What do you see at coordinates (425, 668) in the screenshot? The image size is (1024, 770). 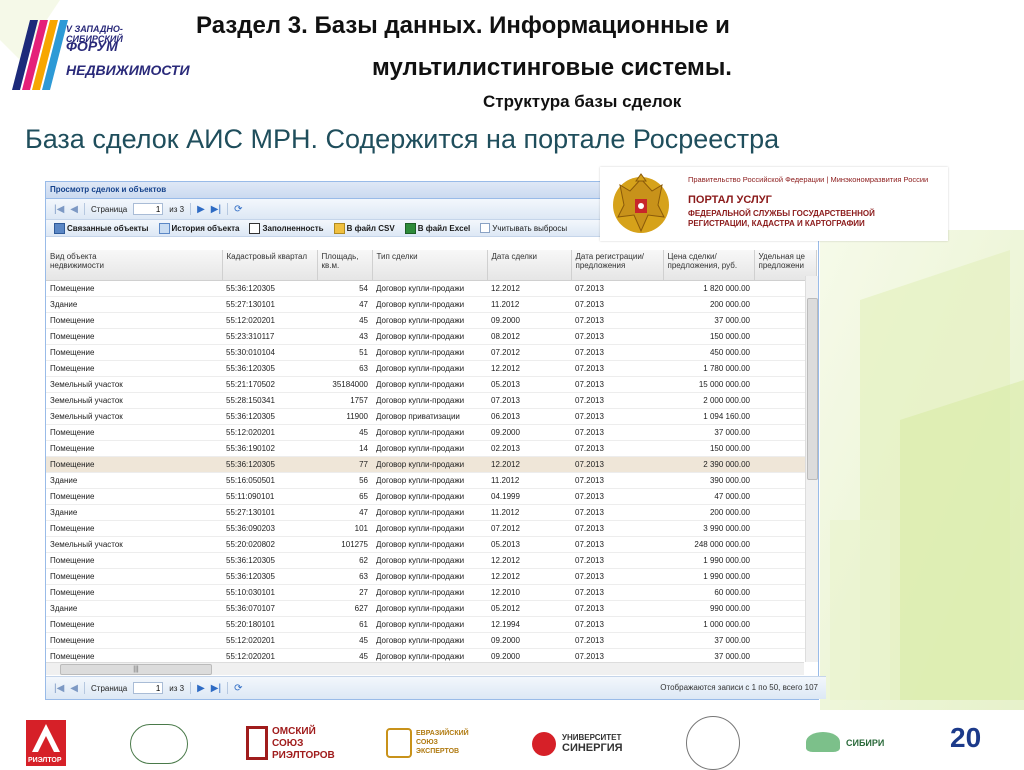 I see `horizontal-scrollbar: |||` at bounding box center [425, 668].